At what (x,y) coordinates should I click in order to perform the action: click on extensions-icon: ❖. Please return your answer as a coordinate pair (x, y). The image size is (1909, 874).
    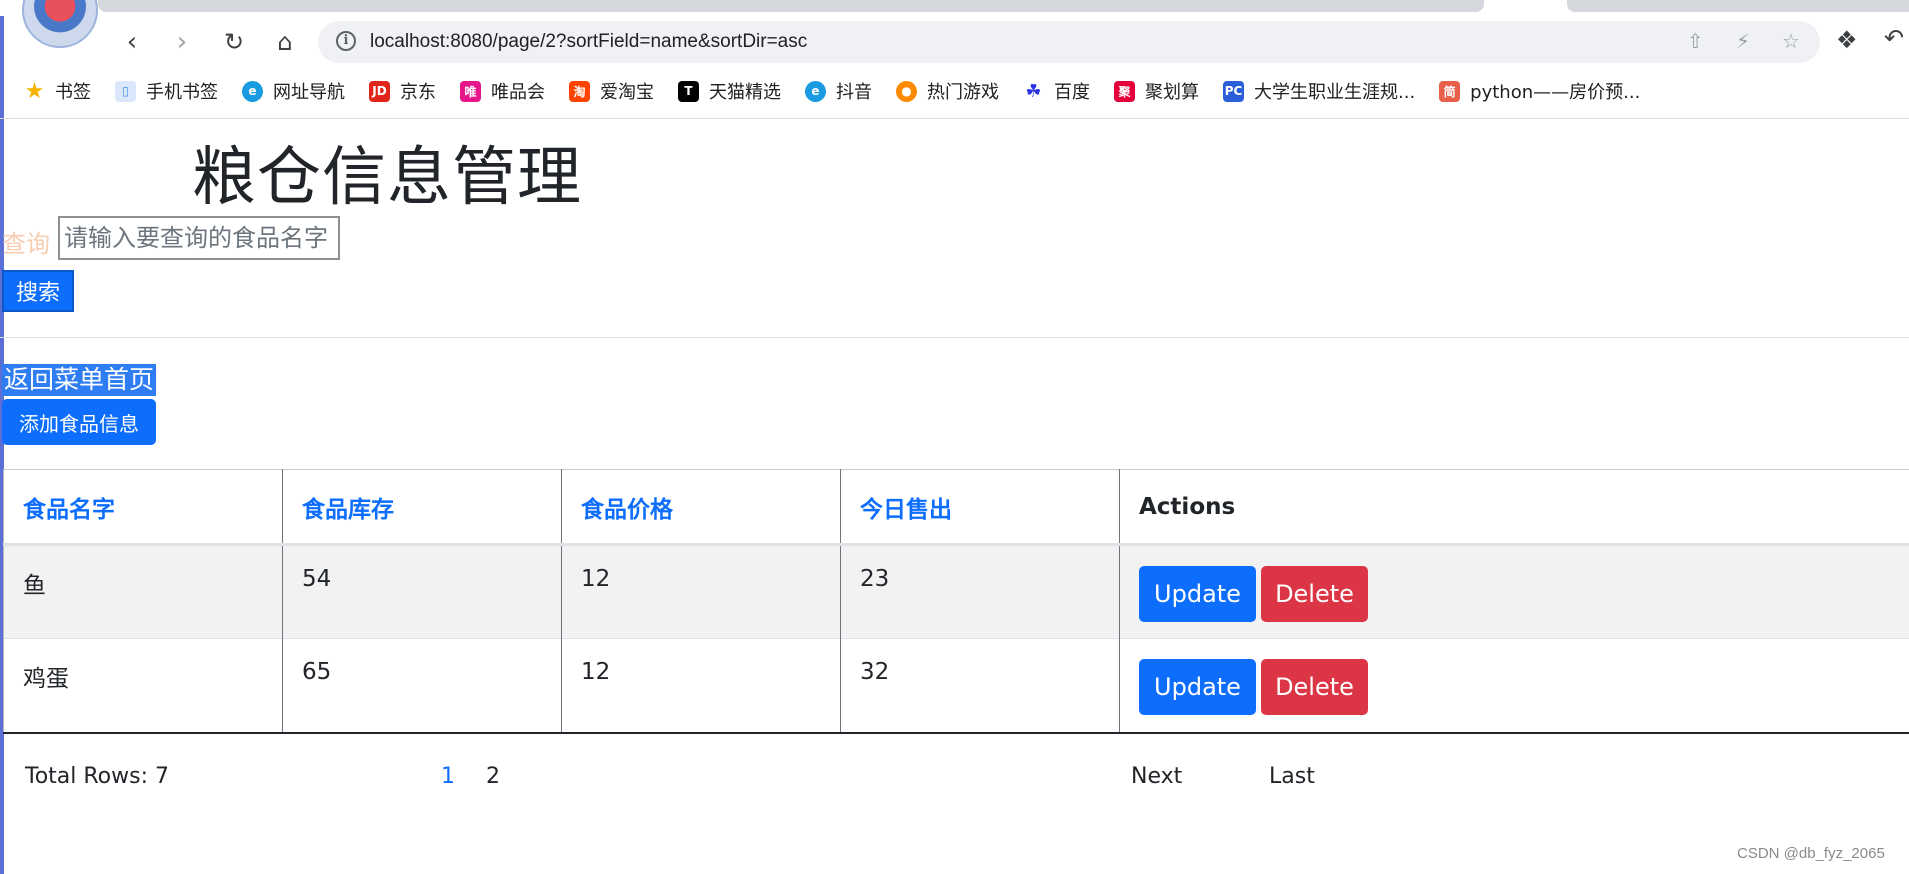
    Looking at the image, I should click on (1847, 40).